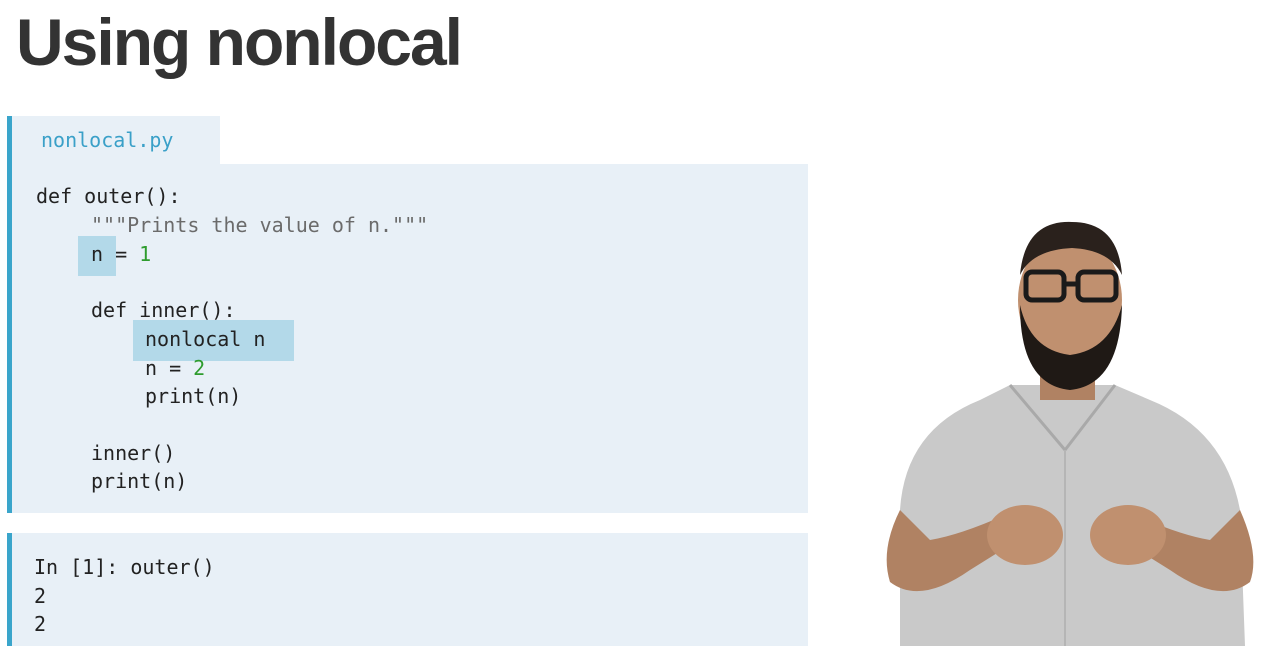  What do you see at coordinates (1072, 515) in the screenshot?
I see `presenter-shirt` at bounding box center [1072, 515].